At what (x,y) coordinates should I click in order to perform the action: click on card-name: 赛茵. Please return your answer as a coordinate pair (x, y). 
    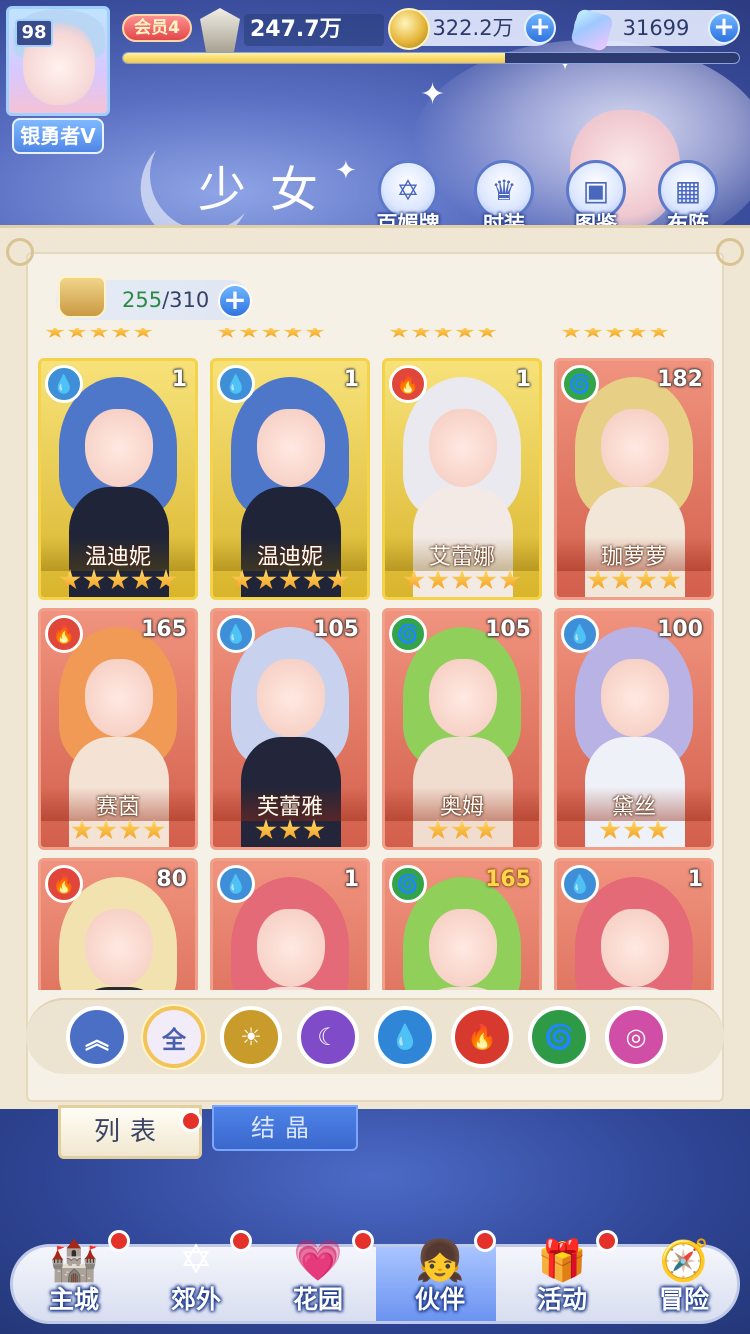
    Looking at the image, I should click on (117, 807).